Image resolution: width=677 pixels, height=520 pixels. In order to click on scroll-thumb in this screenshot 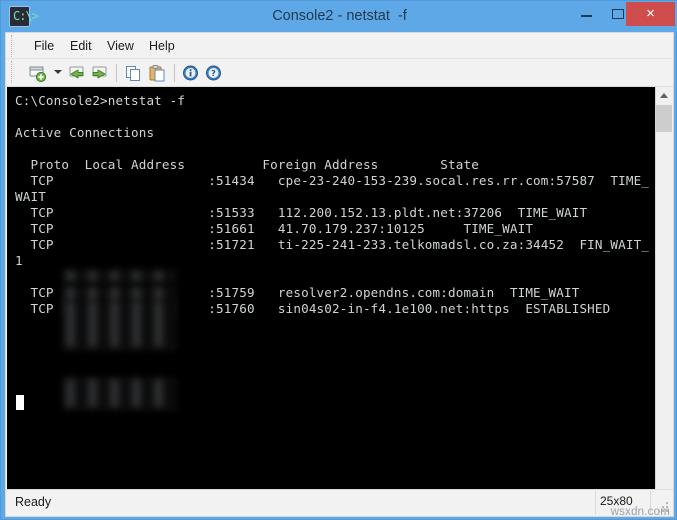, I will do `click(664, 118)`.